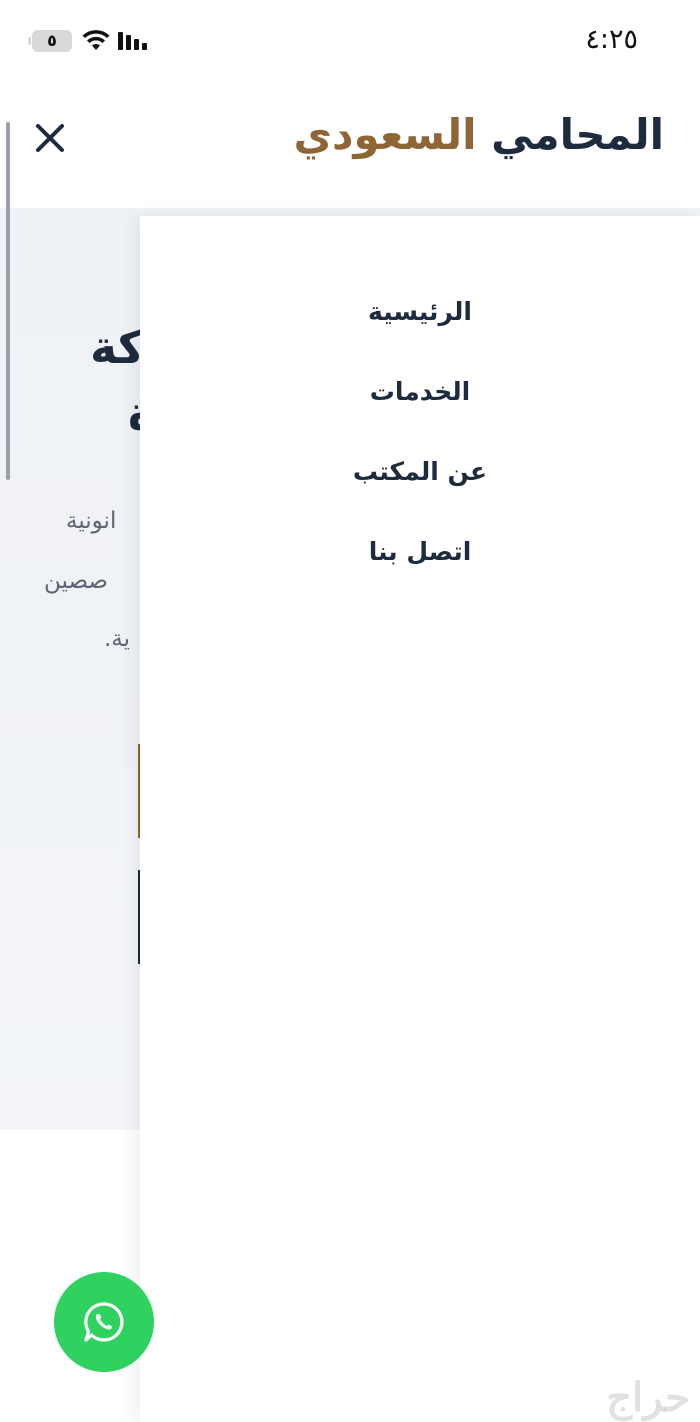 Image resolution: width=700 pixels, height=1422 pixels. Describe the element at coordinates (479, 134) in the screenshot. I see `brand-logo: المحامي السعودي` at that location.